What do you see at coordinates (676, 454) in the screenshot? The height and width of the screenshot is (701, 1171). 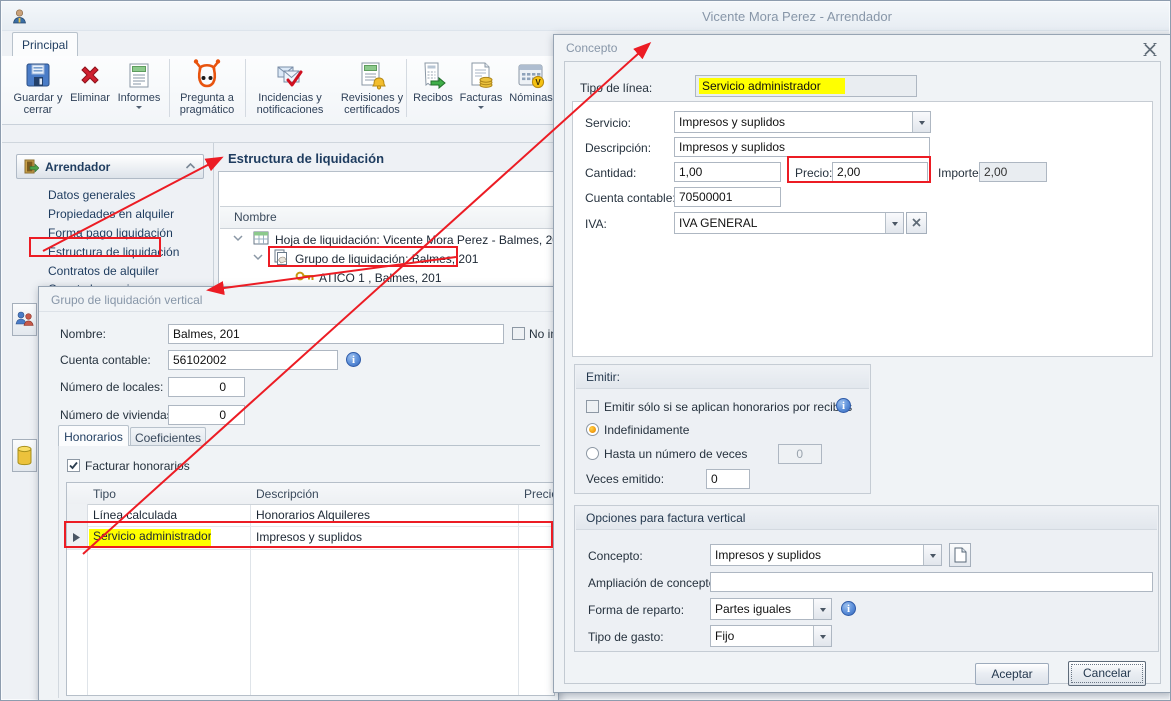 I see `hasta-numero-label: Hasta un número de veces` at bounding box center [676, 454].